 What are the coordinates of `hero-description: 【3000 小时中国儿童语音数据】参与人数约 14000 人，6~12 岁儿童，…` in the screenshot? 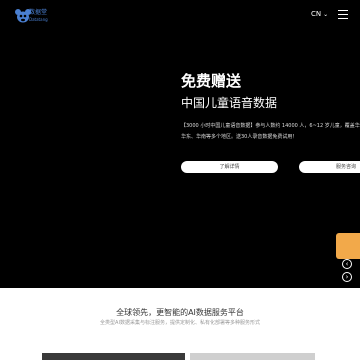 It's located at (270, 131).